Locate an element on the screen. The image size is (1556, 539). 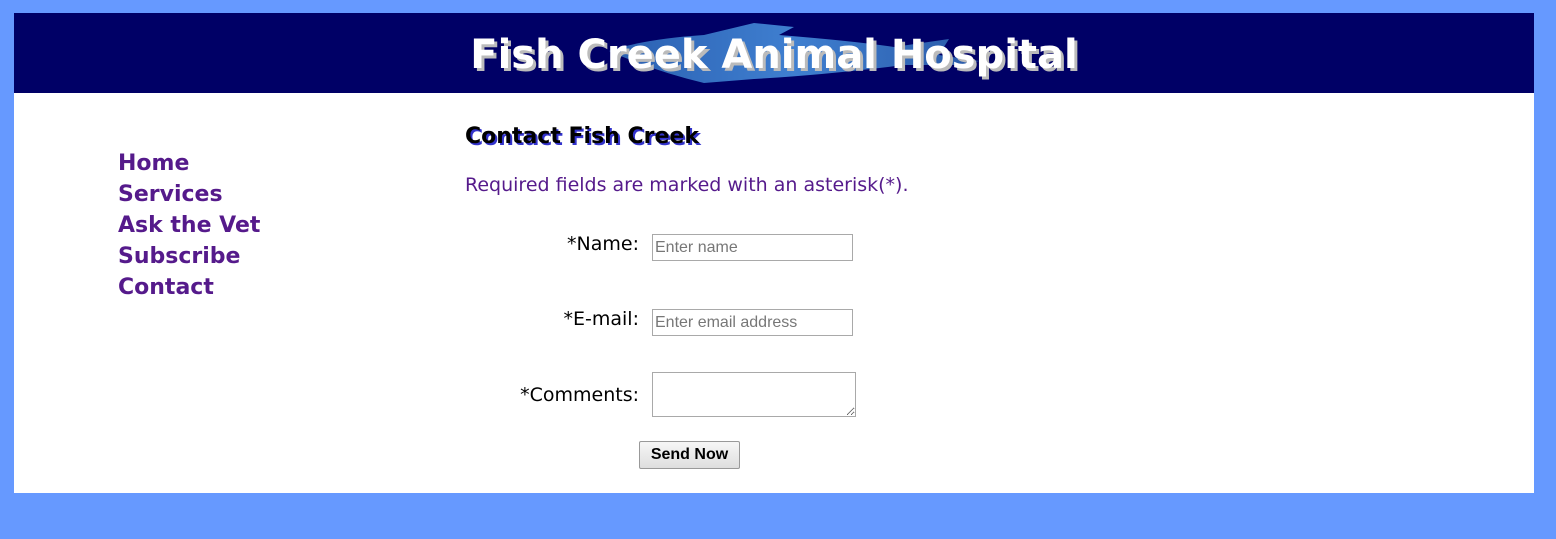
email-input is located at coordinates (752, 322).